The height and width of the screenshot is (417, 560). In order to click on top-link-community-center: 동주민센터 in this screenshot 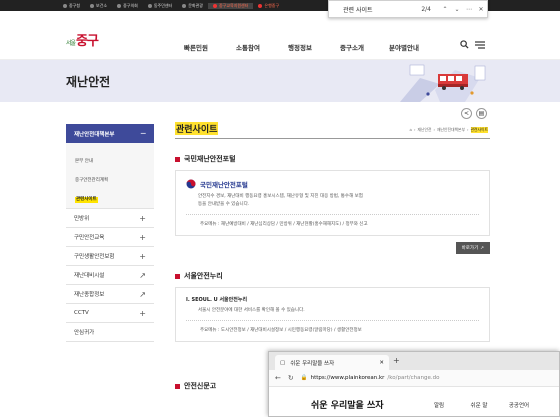, I will do `click(160, 6)`.